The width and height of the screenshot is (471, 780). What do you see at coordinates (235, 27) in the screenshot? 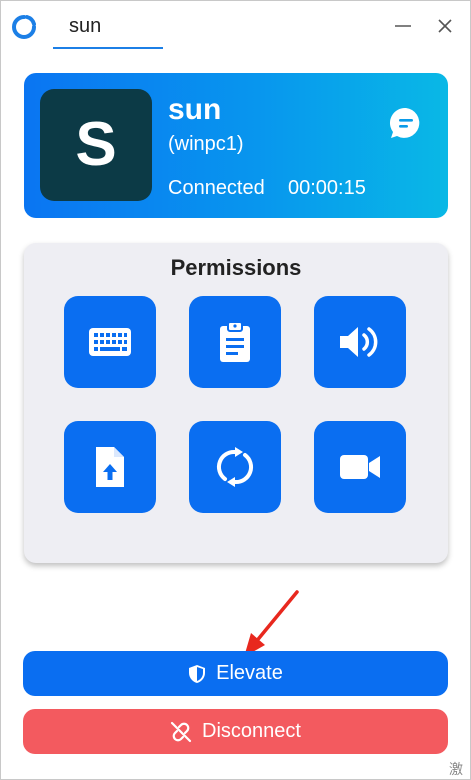
I see `title-bar: sun` at bounding box center [235, 27].